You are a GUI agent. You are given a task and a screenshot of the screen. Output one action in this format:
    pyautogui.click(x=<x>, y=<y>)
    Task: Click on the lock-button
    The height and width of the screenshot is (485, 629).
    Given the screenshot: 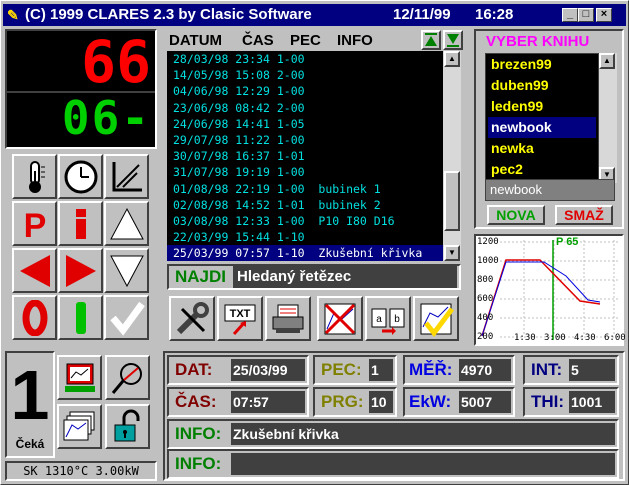 What is the action you would take?
    pyautogui.click(x=127, y=426)
    